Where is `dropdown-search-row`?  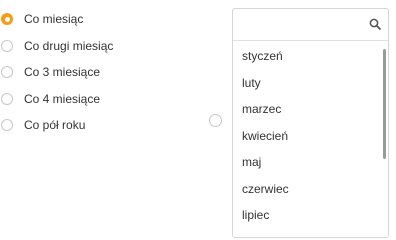
dropdown-search-row is located at coordinates (310, 25).